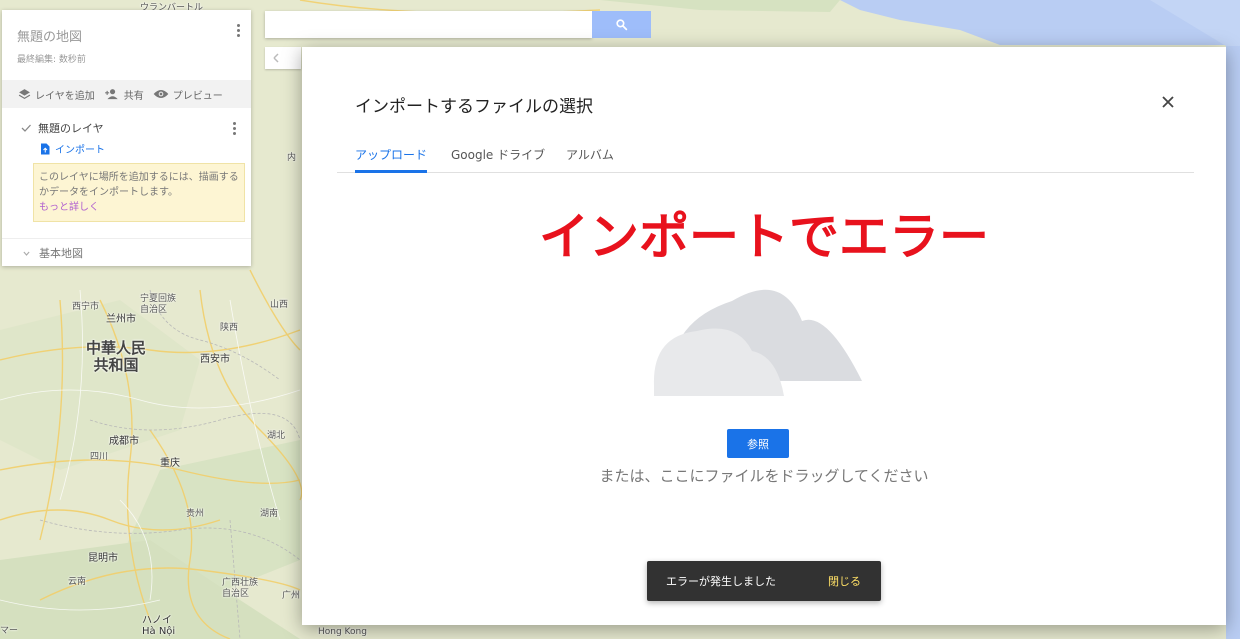 This screenshot has height=639, width=1240. What do you see at coordinates (279, 305) in the screenshot?
I see `map-label-shanxi: 山西` at bounding box center [279, 305].